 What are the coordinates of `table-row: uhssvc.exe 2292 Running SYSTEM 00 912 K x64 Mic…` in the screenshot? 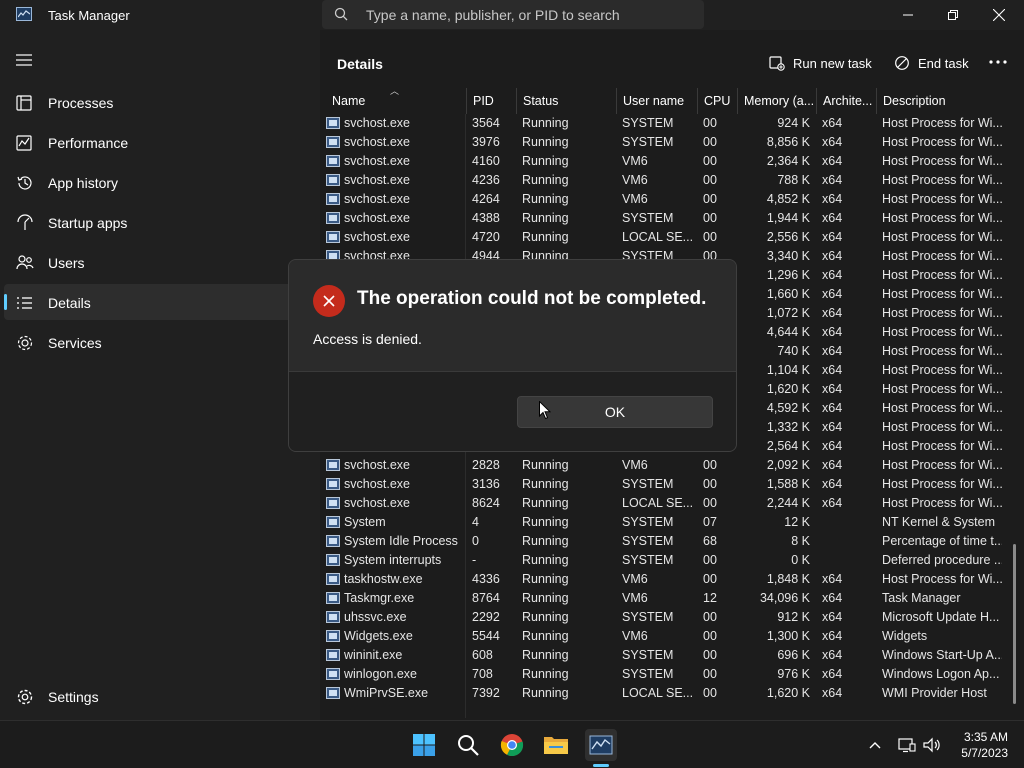 It's located at (672, 617).